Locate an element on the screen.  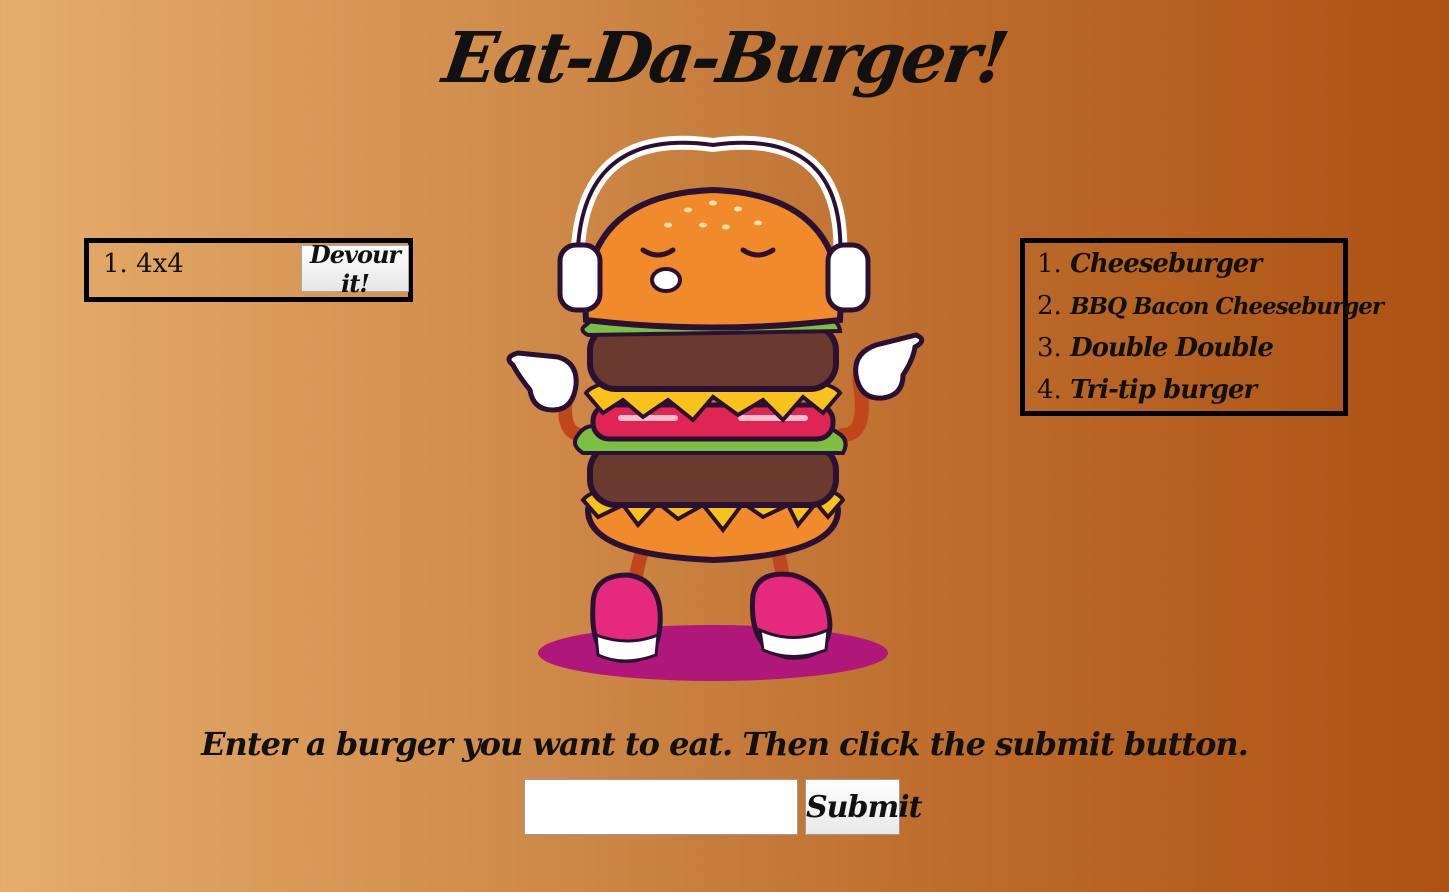
list-item-name: Cheeseburger is located at coordinates (1166, 264).